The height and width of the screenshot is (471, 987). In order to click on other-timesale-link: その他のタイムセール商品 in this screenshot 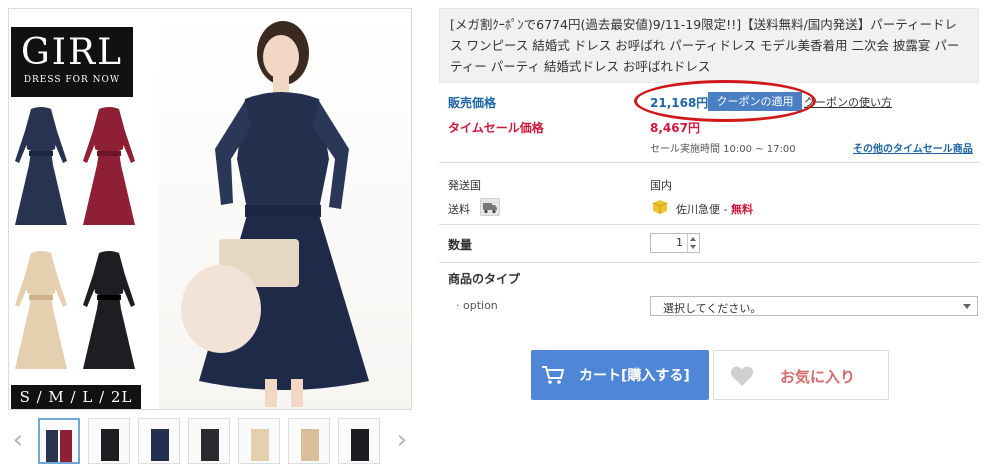, I will do `click(913, 147)`.